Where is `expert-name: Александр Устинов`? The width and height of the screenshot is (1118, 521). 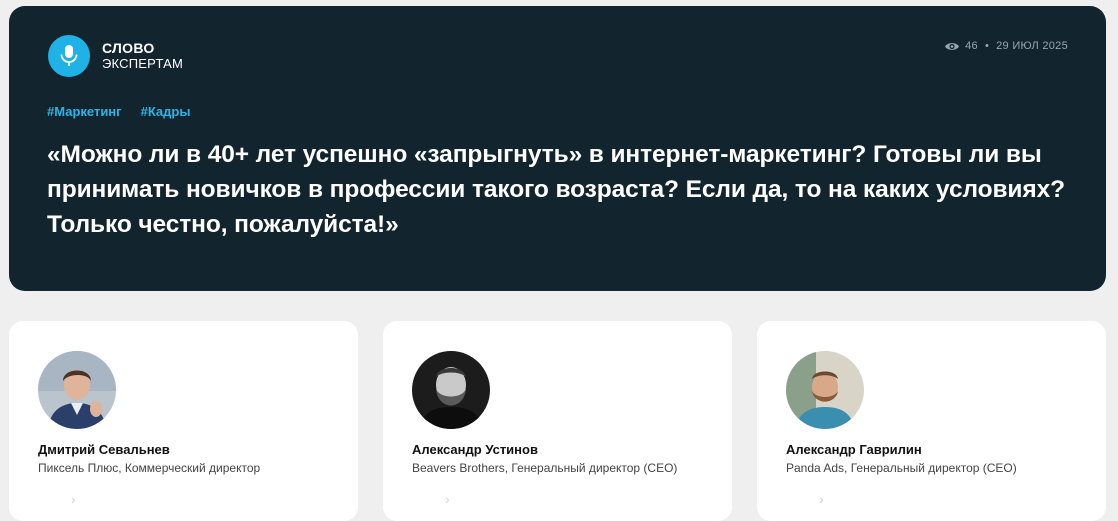
expert-name: Александр Устинов is located at coordinates (475, 449).